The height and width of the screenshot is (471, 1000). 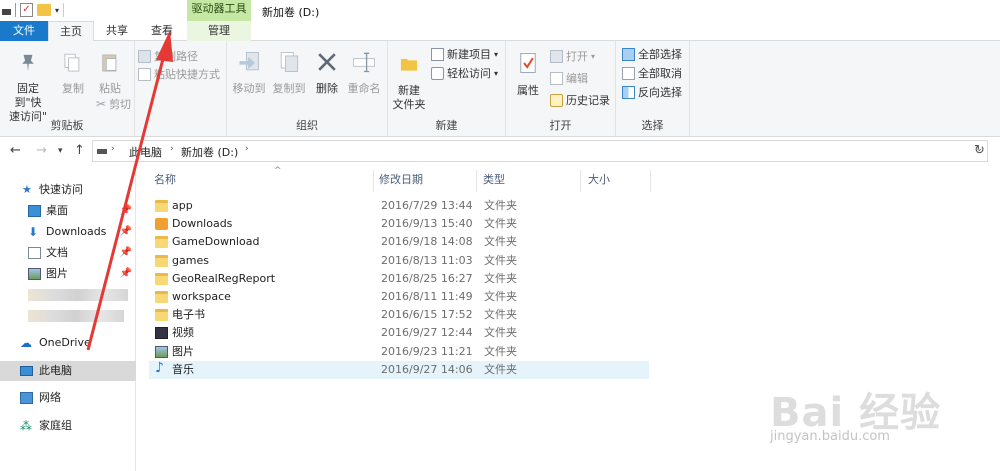 I want to click on table-row: 视频 2016/9/27 12:44 文件夹, so click(x=399, y=333).